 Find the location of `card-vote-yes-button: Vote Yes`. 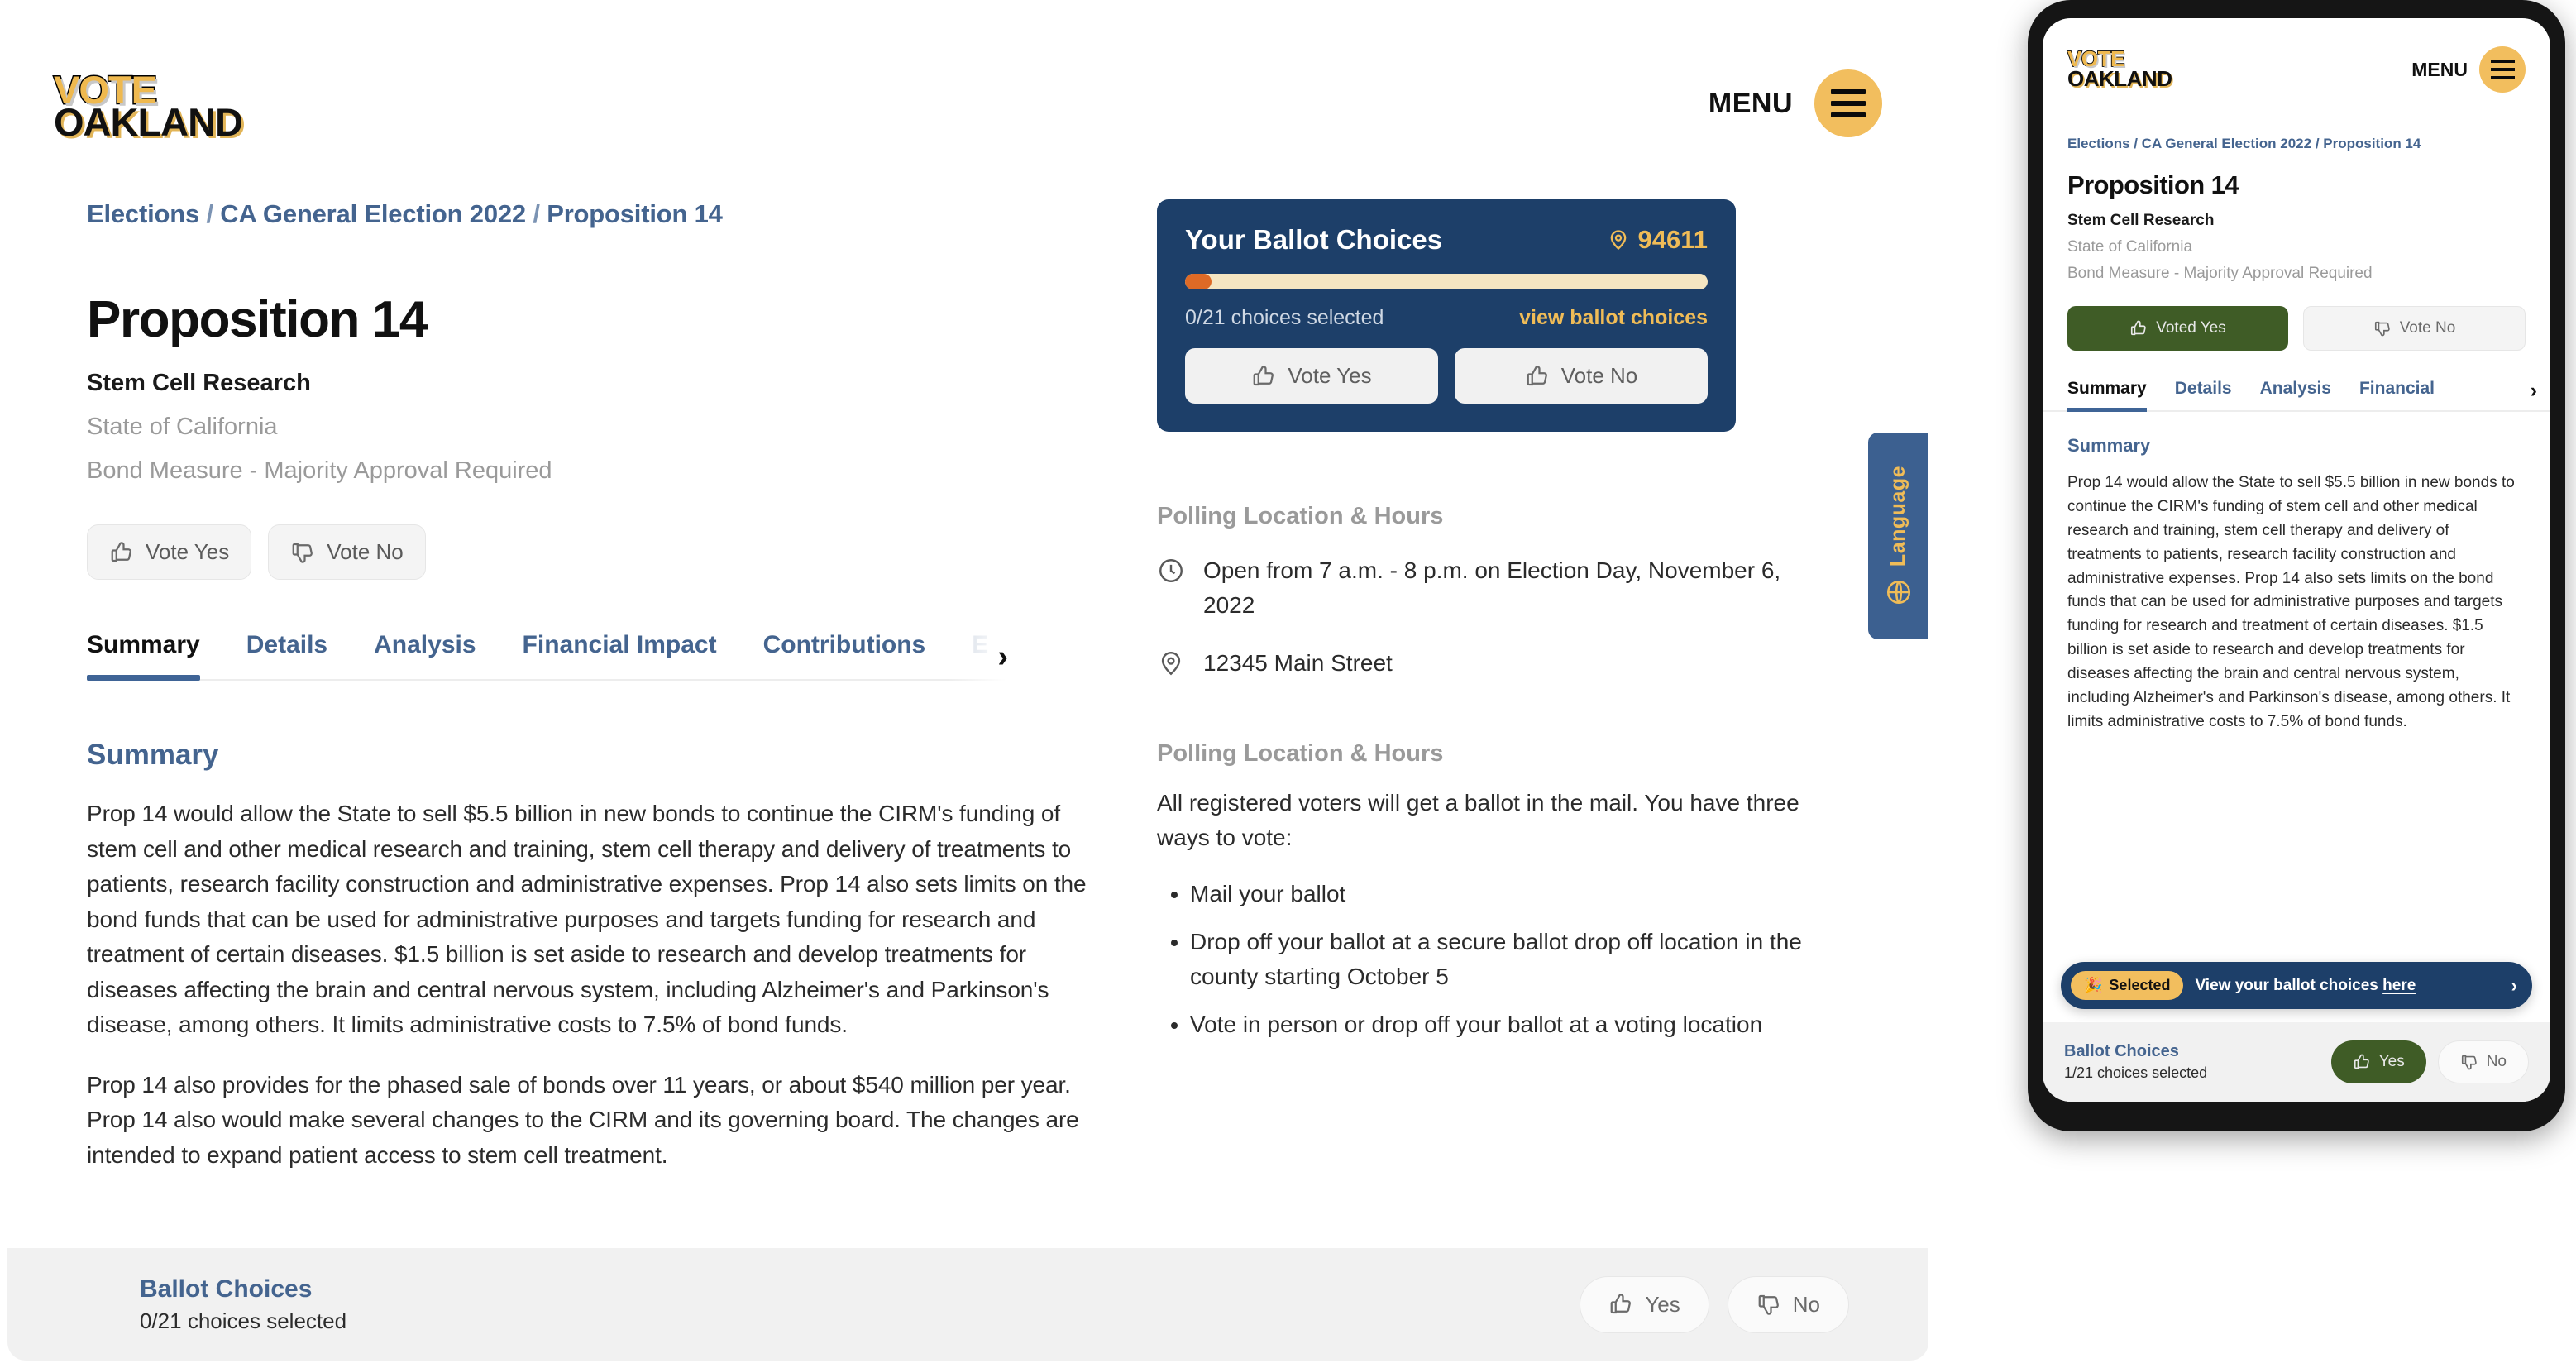

card-vote-yes-button: Vote Yes is located at coordinates (1311, 376).